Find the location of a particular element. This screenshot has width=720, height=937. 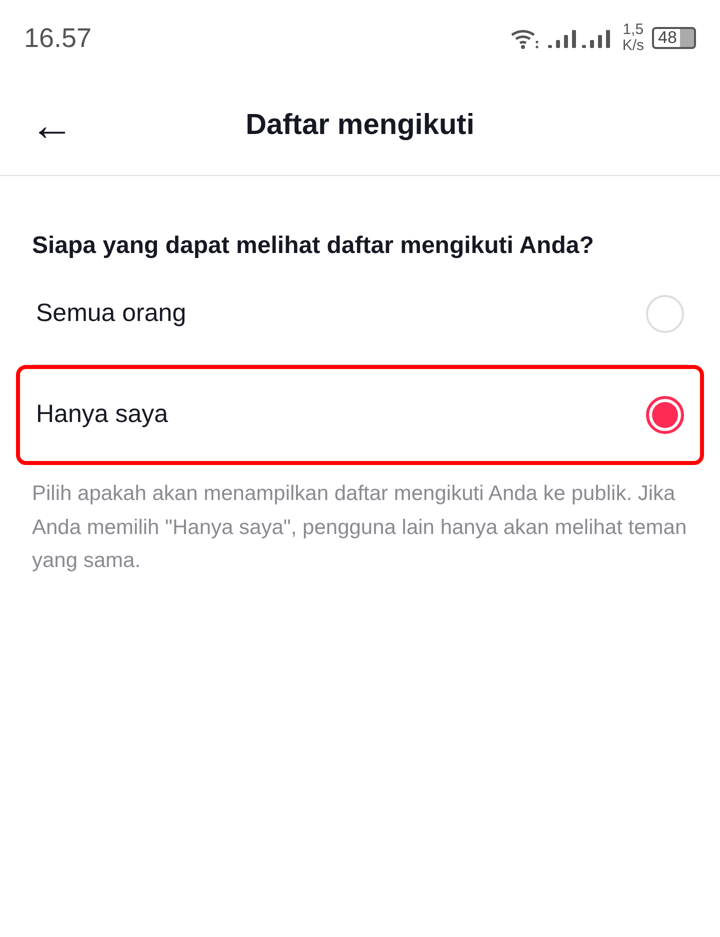

option-row: Semua orang is located at coordinates (360, 314).